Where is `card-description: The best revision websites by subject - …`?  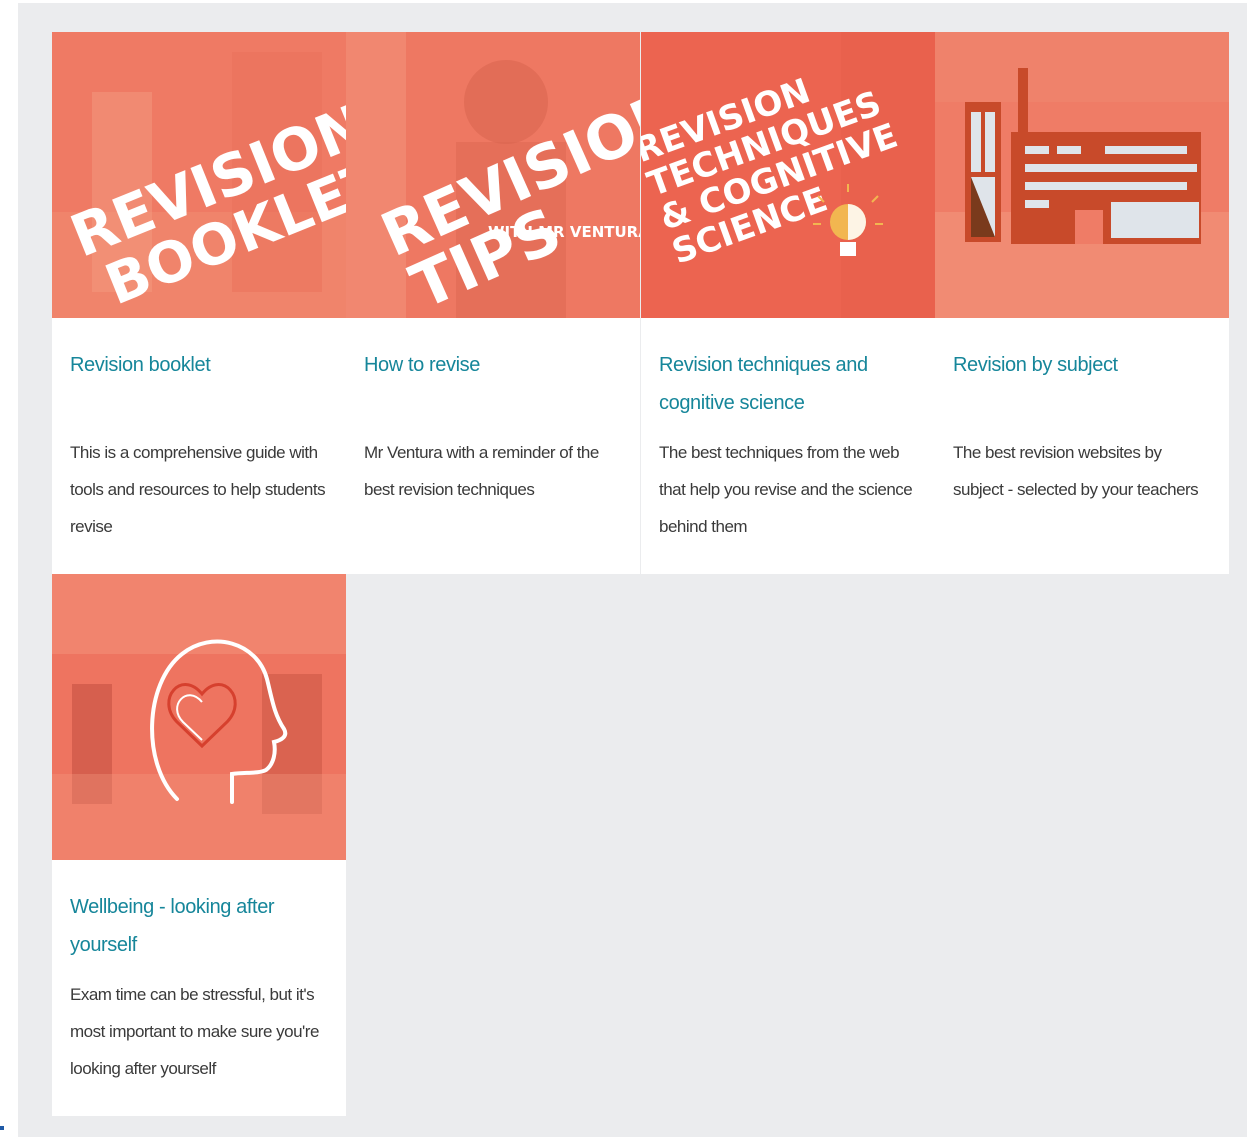
card-description: The best revision websites by subject - … is located at coordinates (1076, 471).